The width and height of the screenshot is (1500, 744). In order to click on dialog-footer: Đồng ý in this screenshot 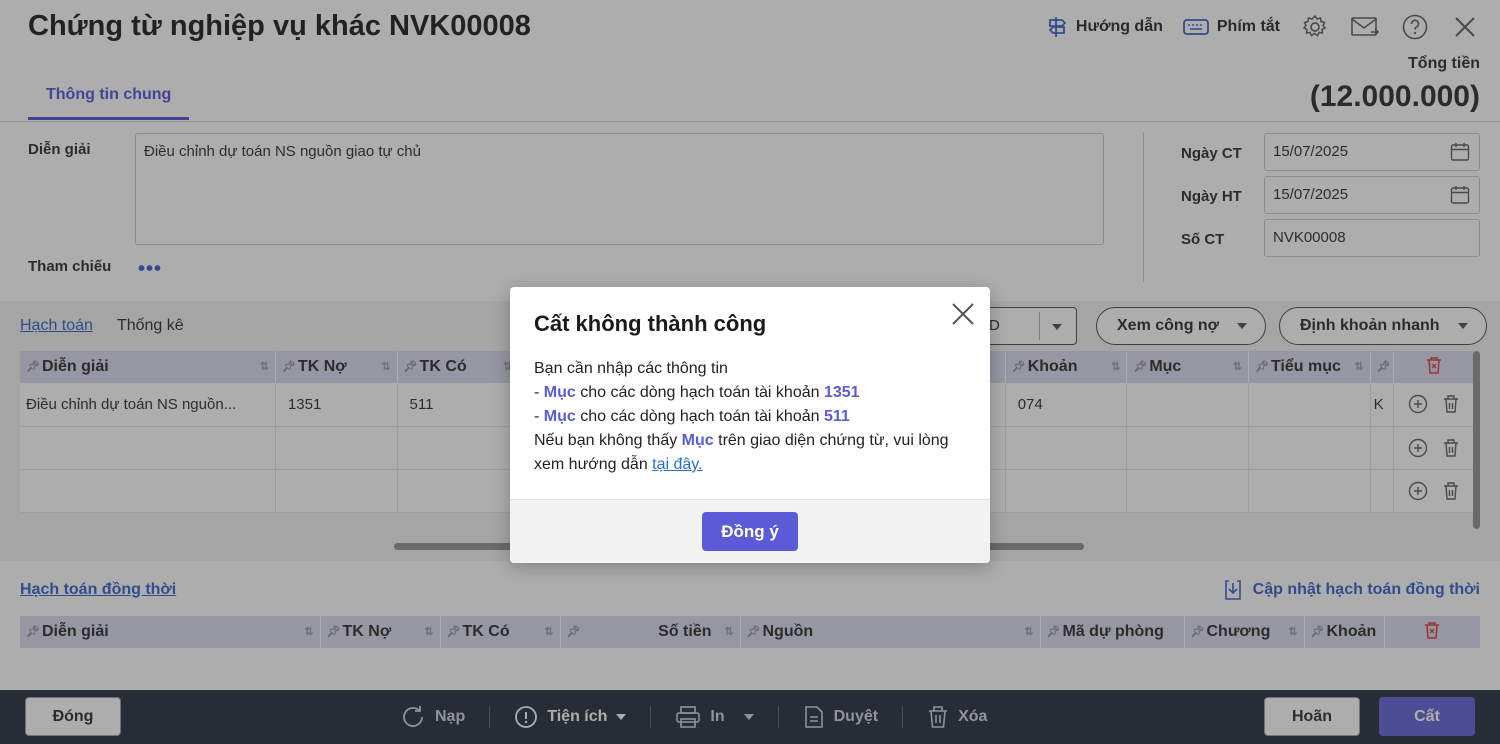, I will do `click(750, 531)`.